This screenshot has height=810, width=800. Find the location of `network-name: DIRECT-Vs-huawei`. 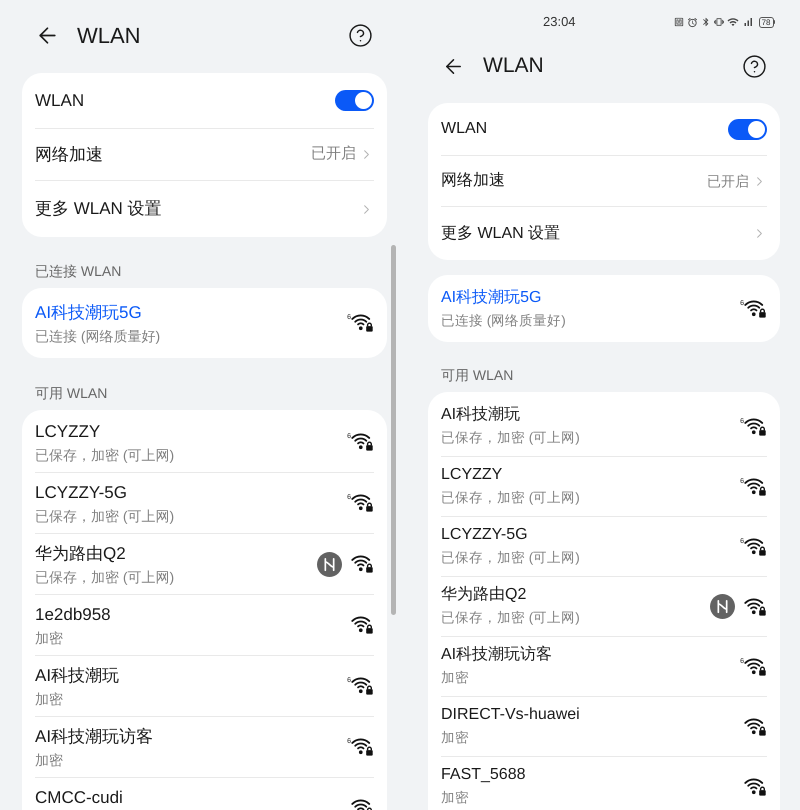

network-name: DIRECT-Vs-huawei is located at coordinates (592, 715).